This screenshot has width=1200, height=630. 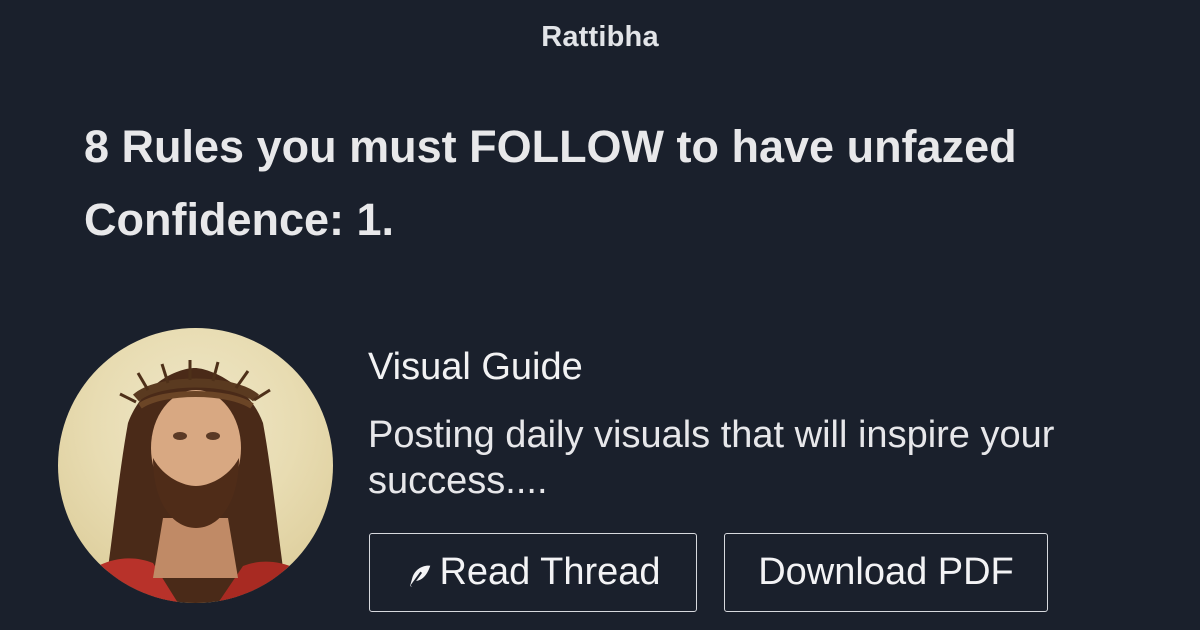 What do you see at coordinates (475, 367) in the screenshot?
I see `author-name: Visual Guide` at bounding box center [475, 367].